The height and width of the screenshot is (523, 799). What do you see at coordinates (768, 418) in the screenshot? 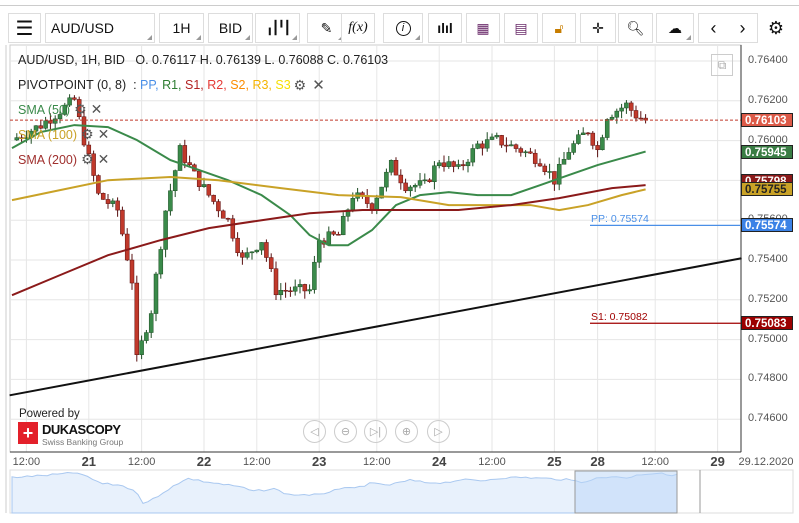
I see `price-tick: 0.74600` at bounding box center [768, 418].